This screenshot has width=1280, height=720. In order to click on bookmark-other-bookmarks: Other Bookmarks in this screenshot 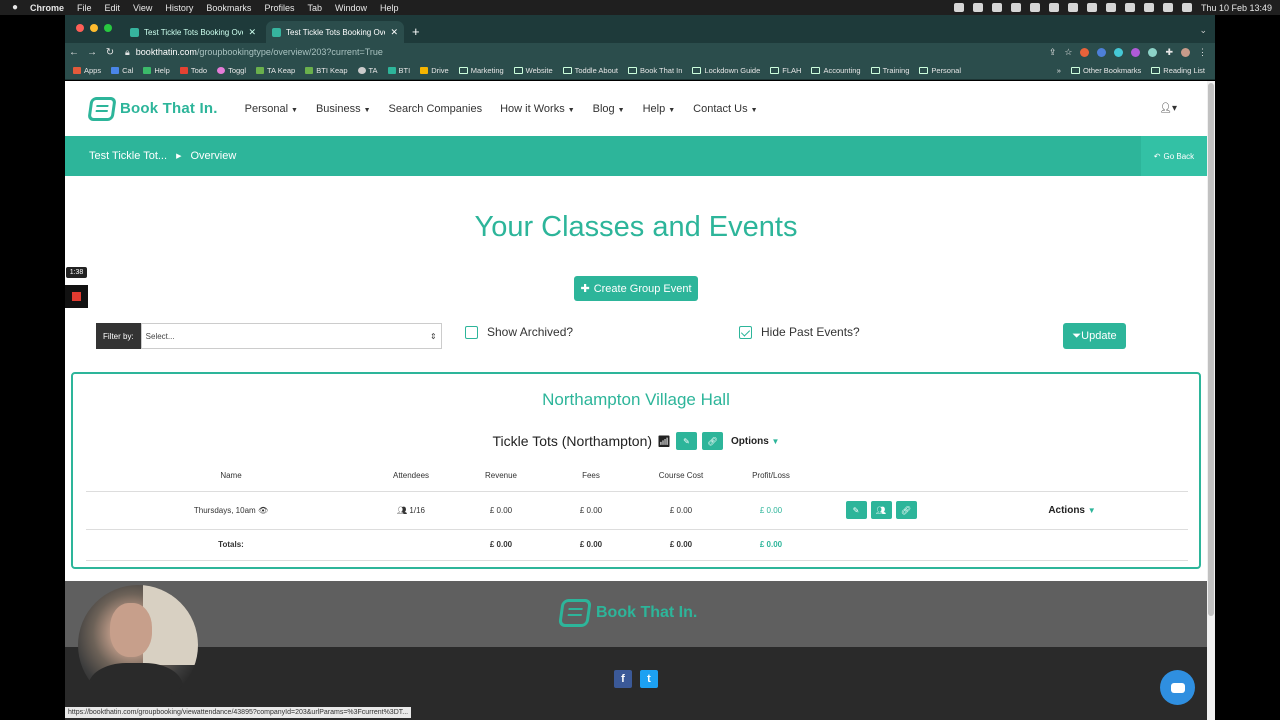, I will do `click(1105, 70)`.